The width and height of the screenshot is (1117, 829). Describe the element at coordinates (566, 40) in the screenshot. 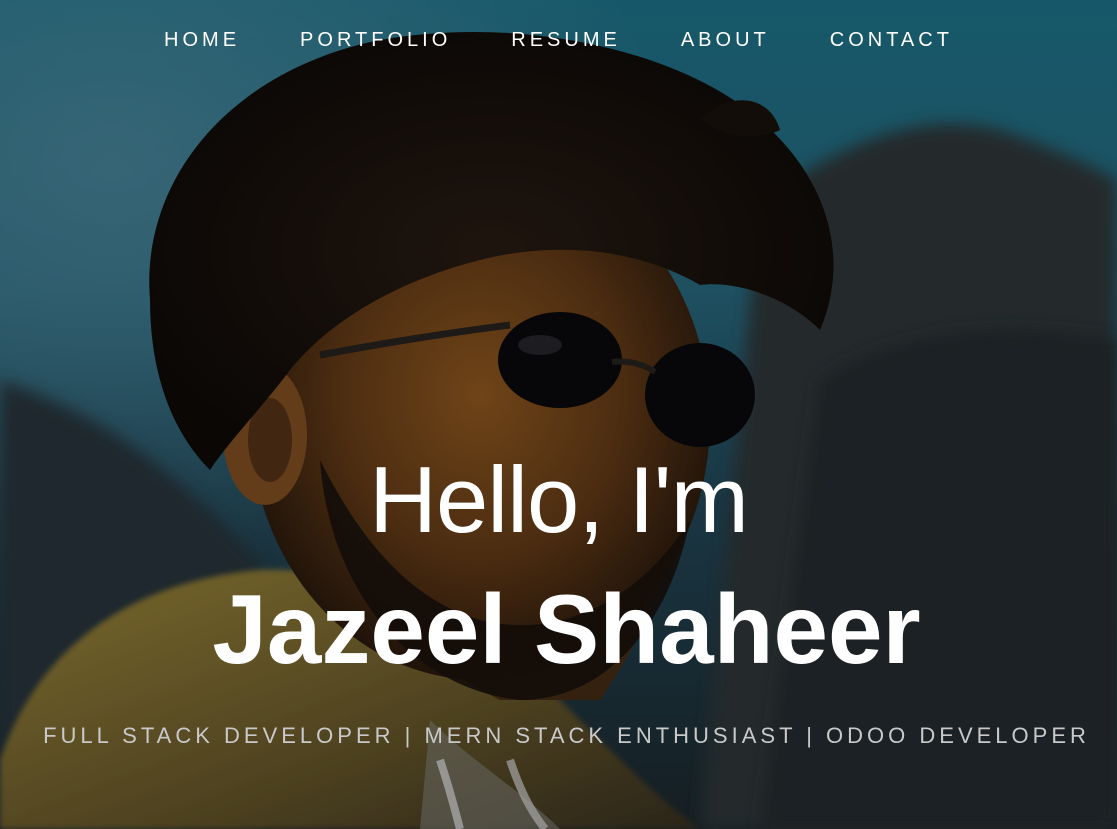

I see `nav-link-resume: RESUME` at that location.